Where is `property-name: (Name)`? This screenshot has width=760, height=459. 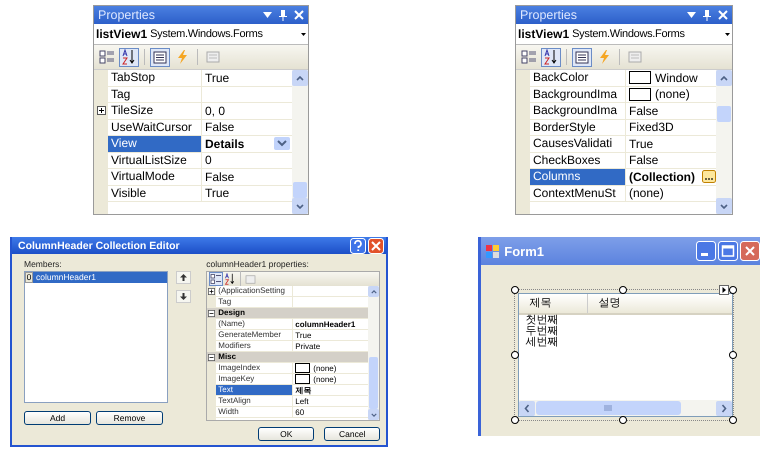 property-name: (Name) is located at coordinates (255, 324).